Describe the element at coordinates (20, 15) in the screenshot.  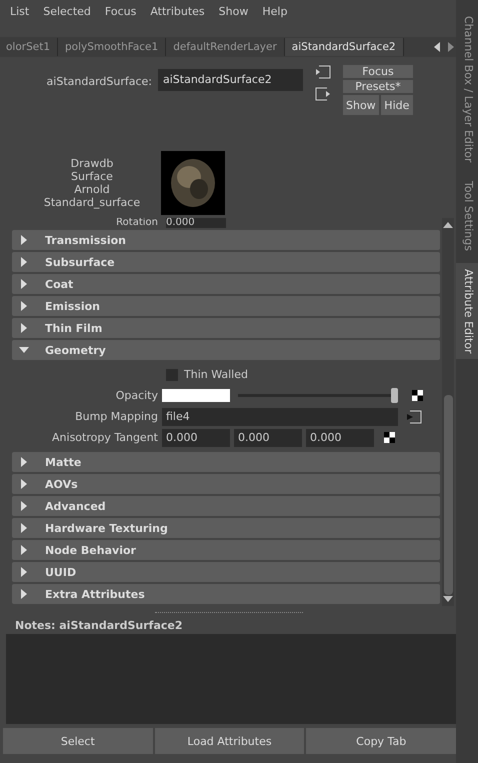
I see `menu-item: List` at that location.